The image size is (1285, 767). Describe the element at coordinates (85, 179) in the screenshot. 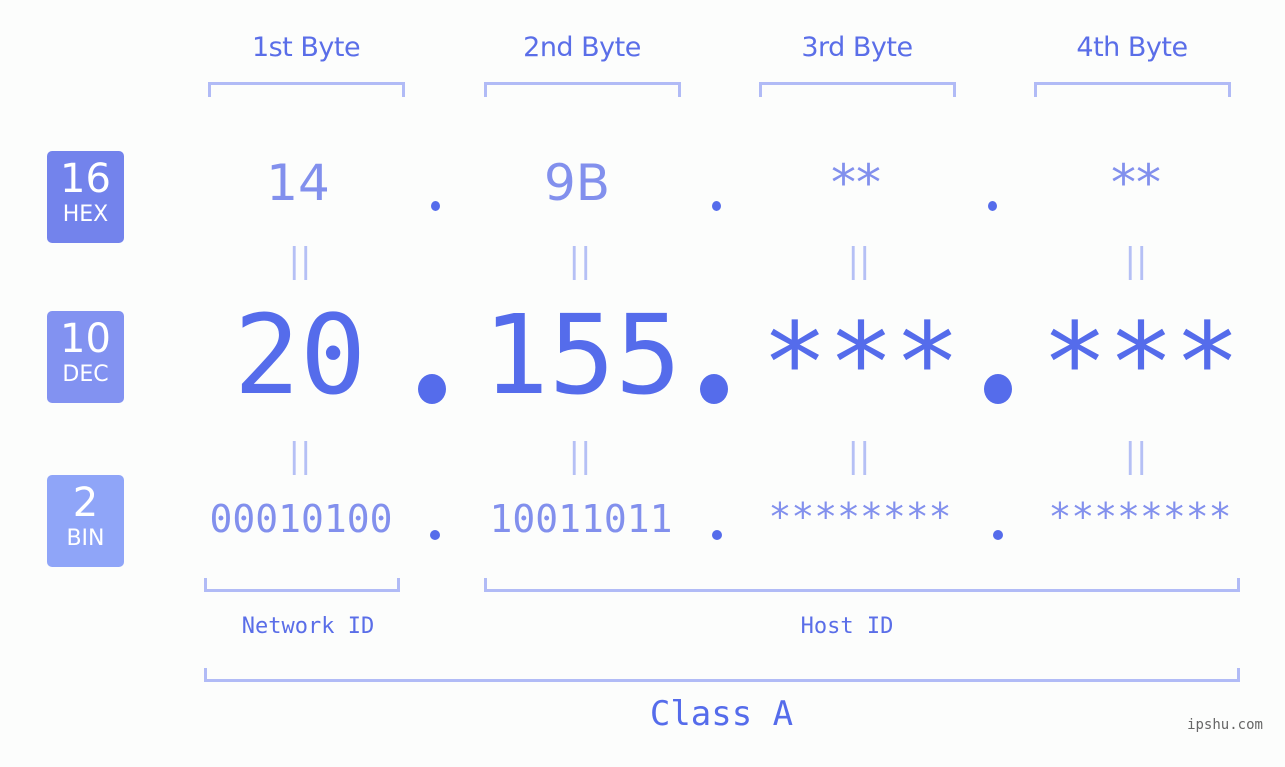

I see `hex-badge-number: 16` at that location.